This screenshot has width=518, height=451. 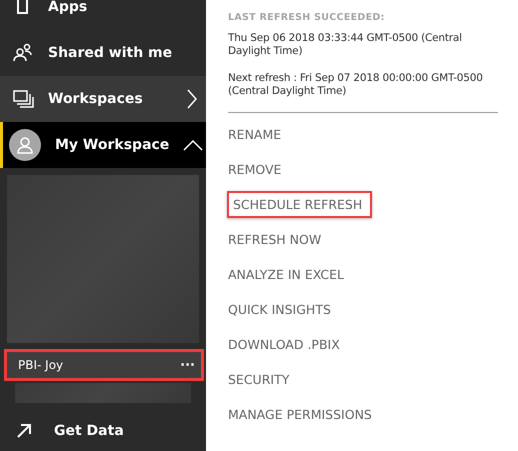 What do you see at coordinates (290, 274) in the screenshot?
I see `menu-item: ANALYZE IN EXCEL` at bounding box center [290, 274].